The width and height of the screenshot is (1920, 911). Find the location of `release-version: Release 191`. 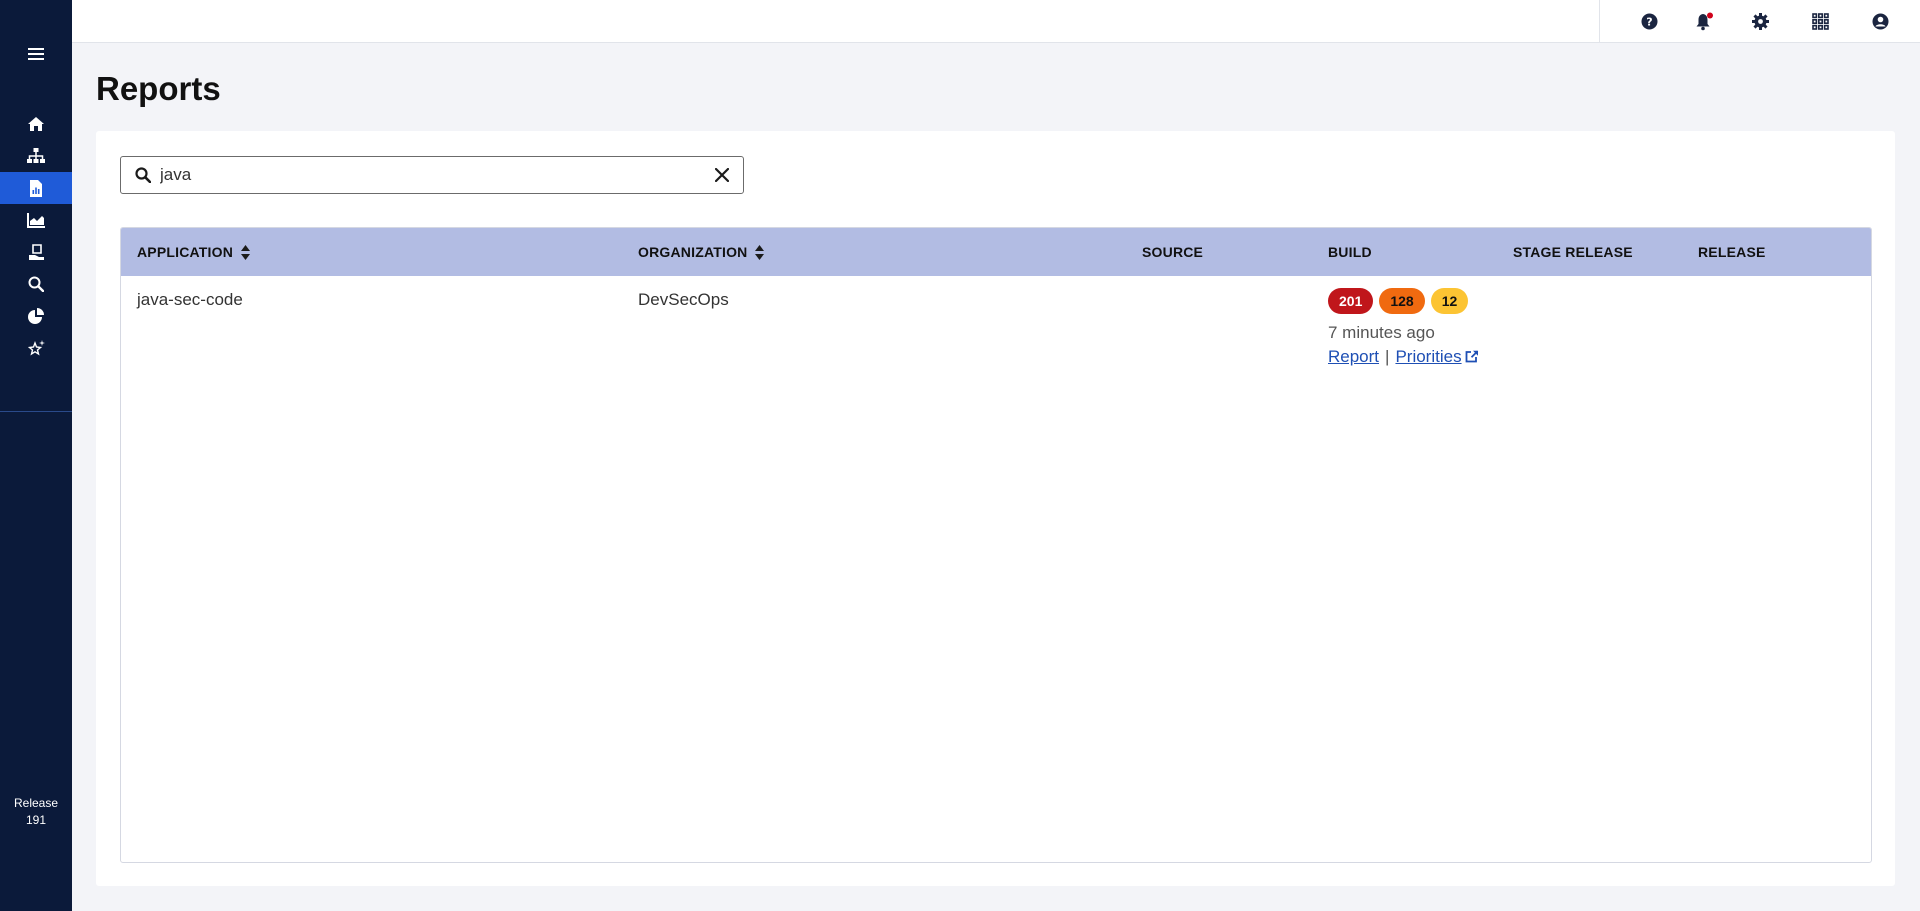

release-version: Release 191 is located at coordinates (36, 812).